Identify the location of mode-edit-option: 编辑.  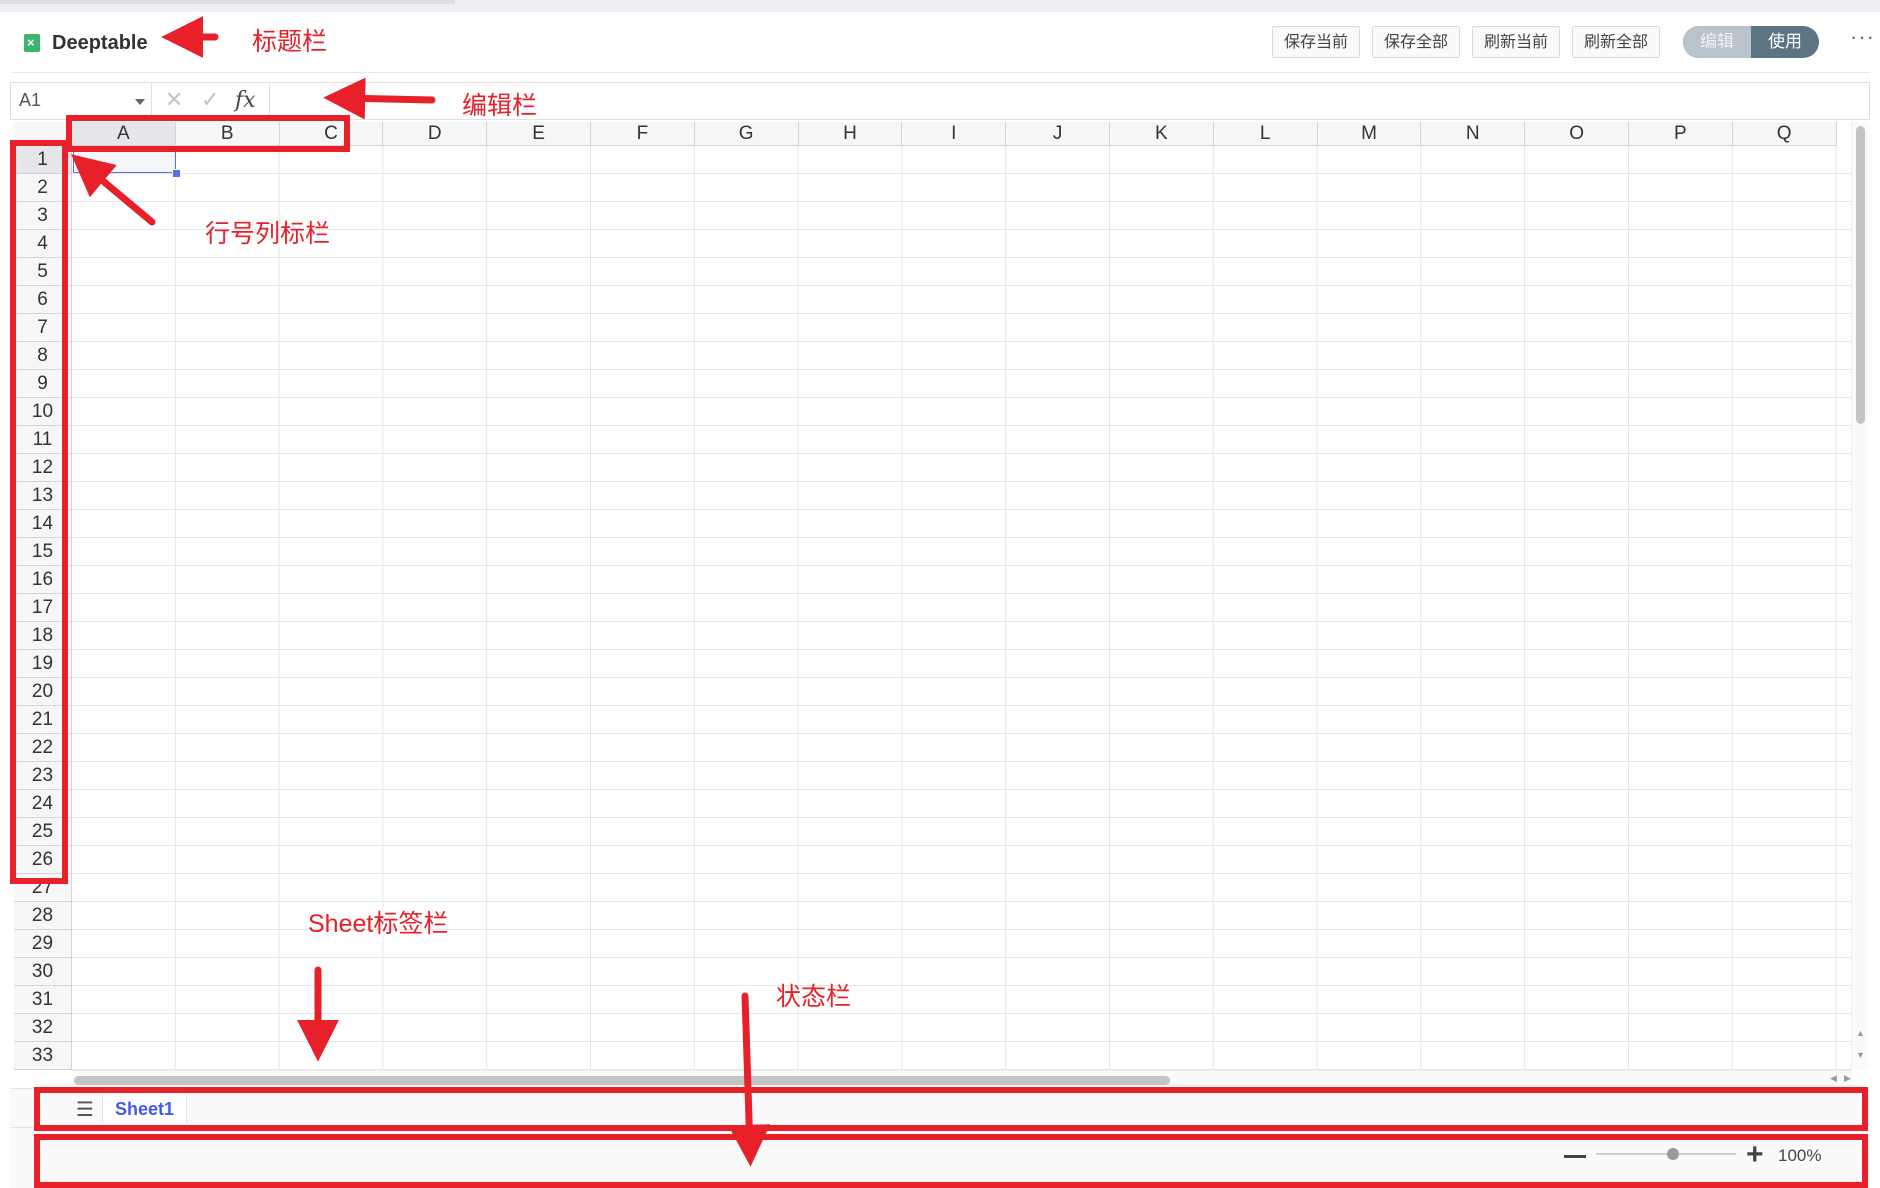
(1717, 42).